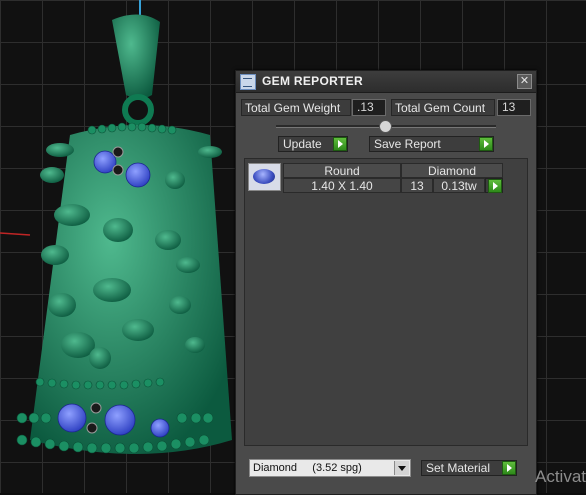 The image size is (586, 495). I want to click on gem-reporter-icon, so click(248, 82).